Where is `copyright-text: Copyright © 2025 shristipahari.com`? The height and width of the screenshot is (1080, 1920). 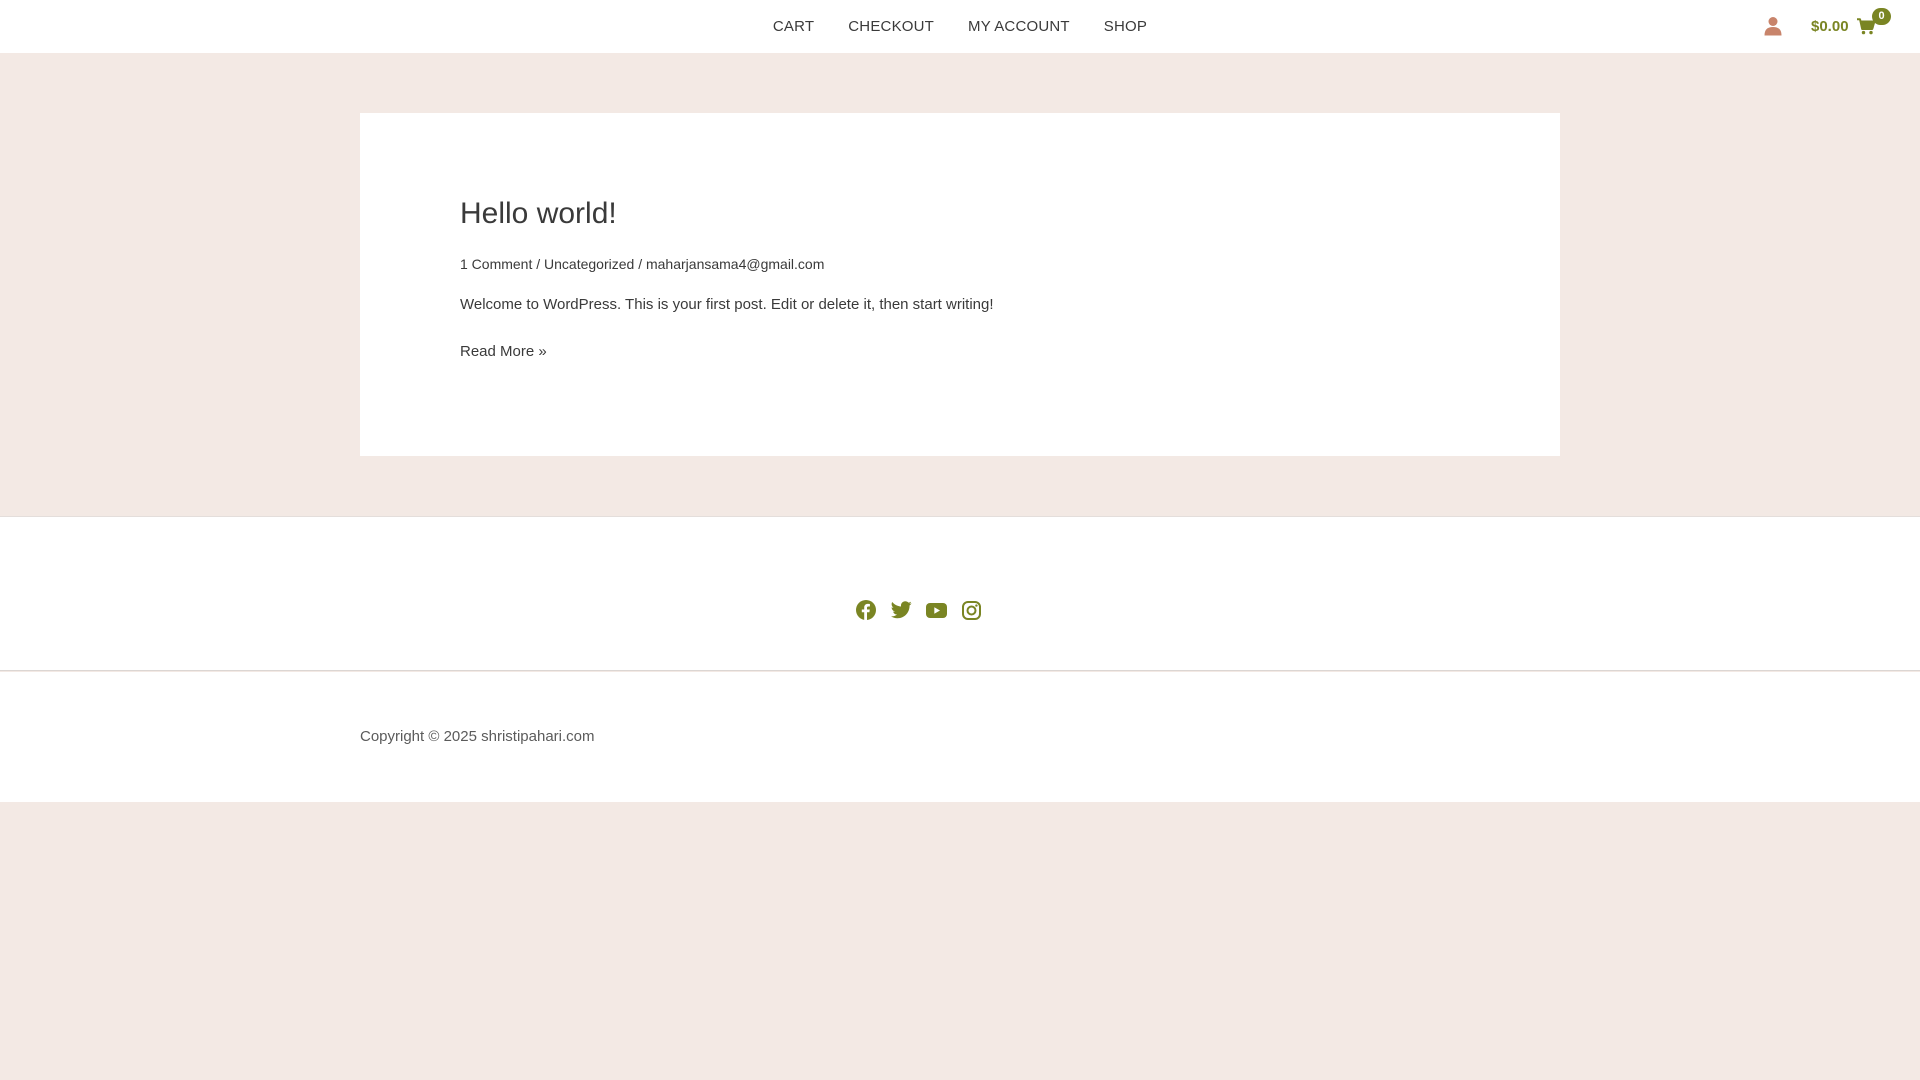 copyright-text: Copyright © 2025 shristipahari.com is located at coordinates (477, 736).